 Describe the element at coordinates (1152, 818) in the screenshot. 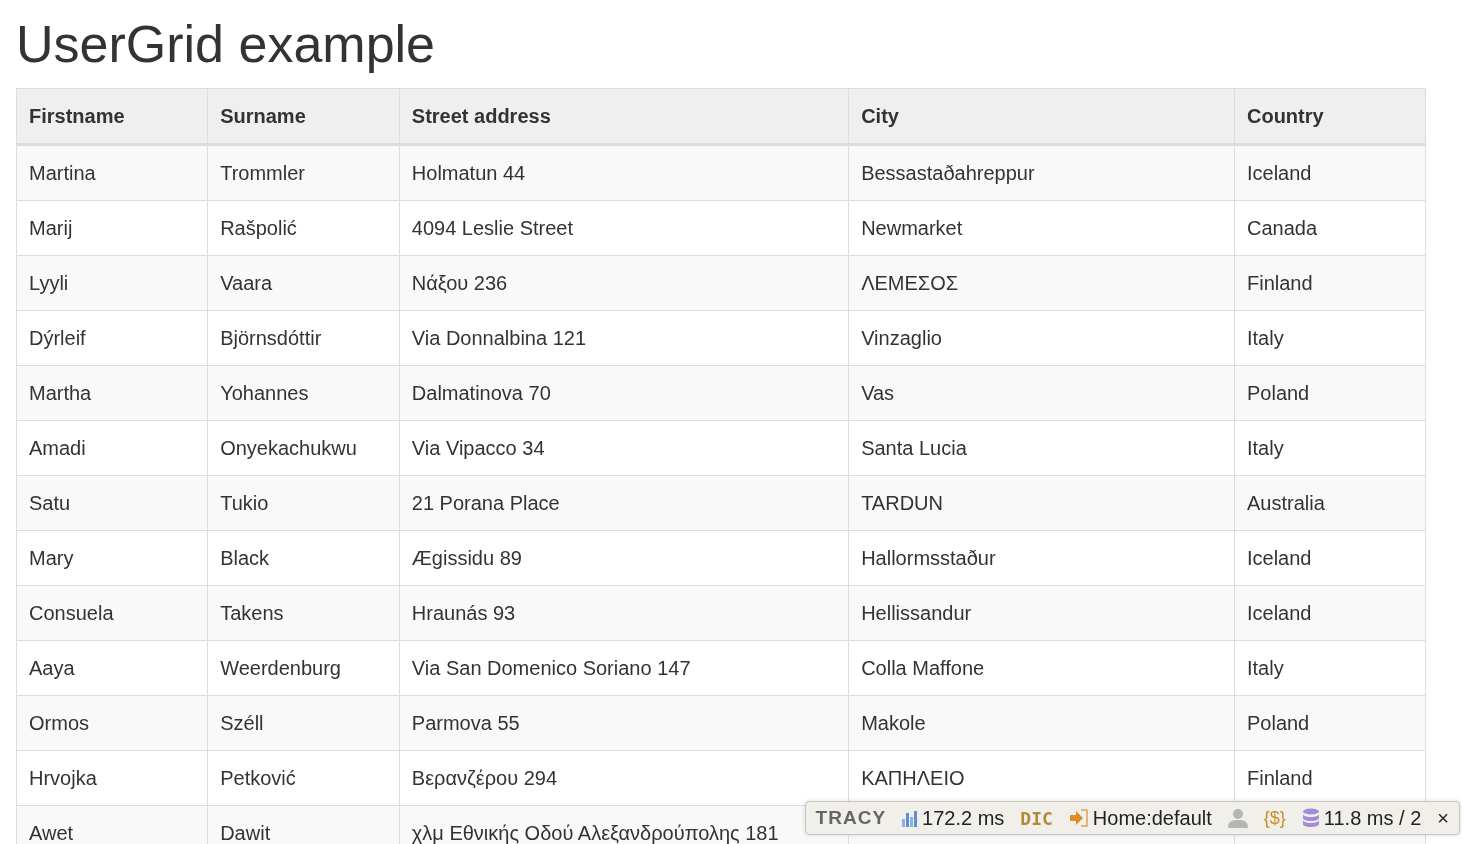

I see `route-label: Home:default` at that location.